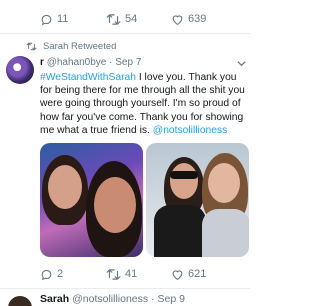 The height and width of the screenshot is (306, 320). Describe the element at coordinates (54, 299) in the screenshot. I see `display-name: Sarah` at that location.